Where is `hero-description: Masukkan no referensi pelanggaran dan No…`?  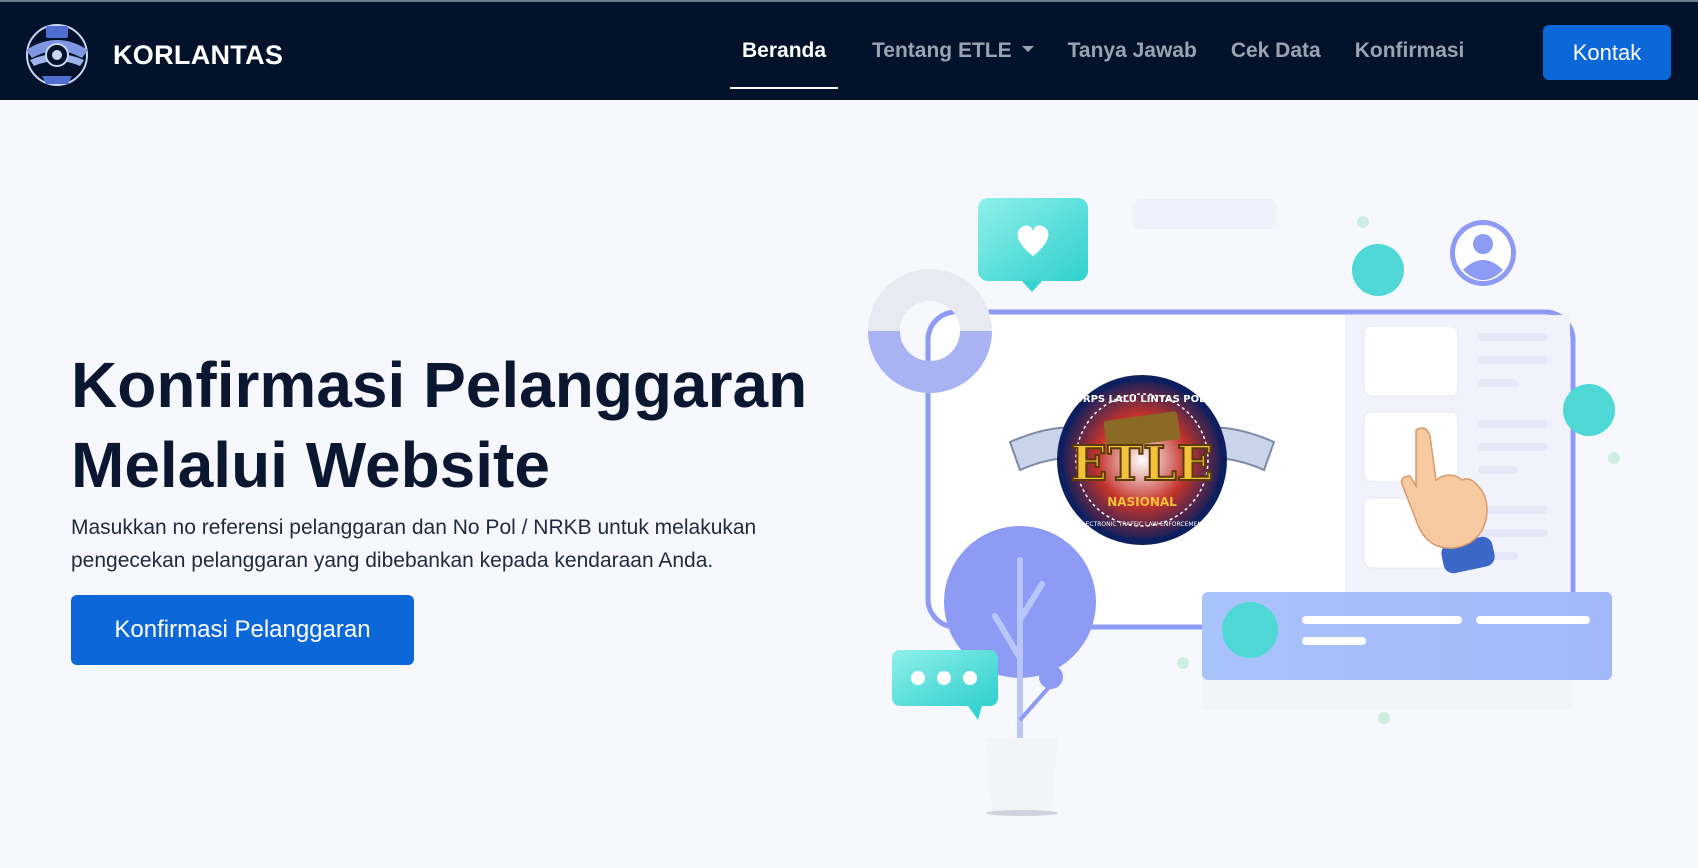 hero-description: Masukkan no referensi pelanggaran dan No… is located at coordinates (414, 544).